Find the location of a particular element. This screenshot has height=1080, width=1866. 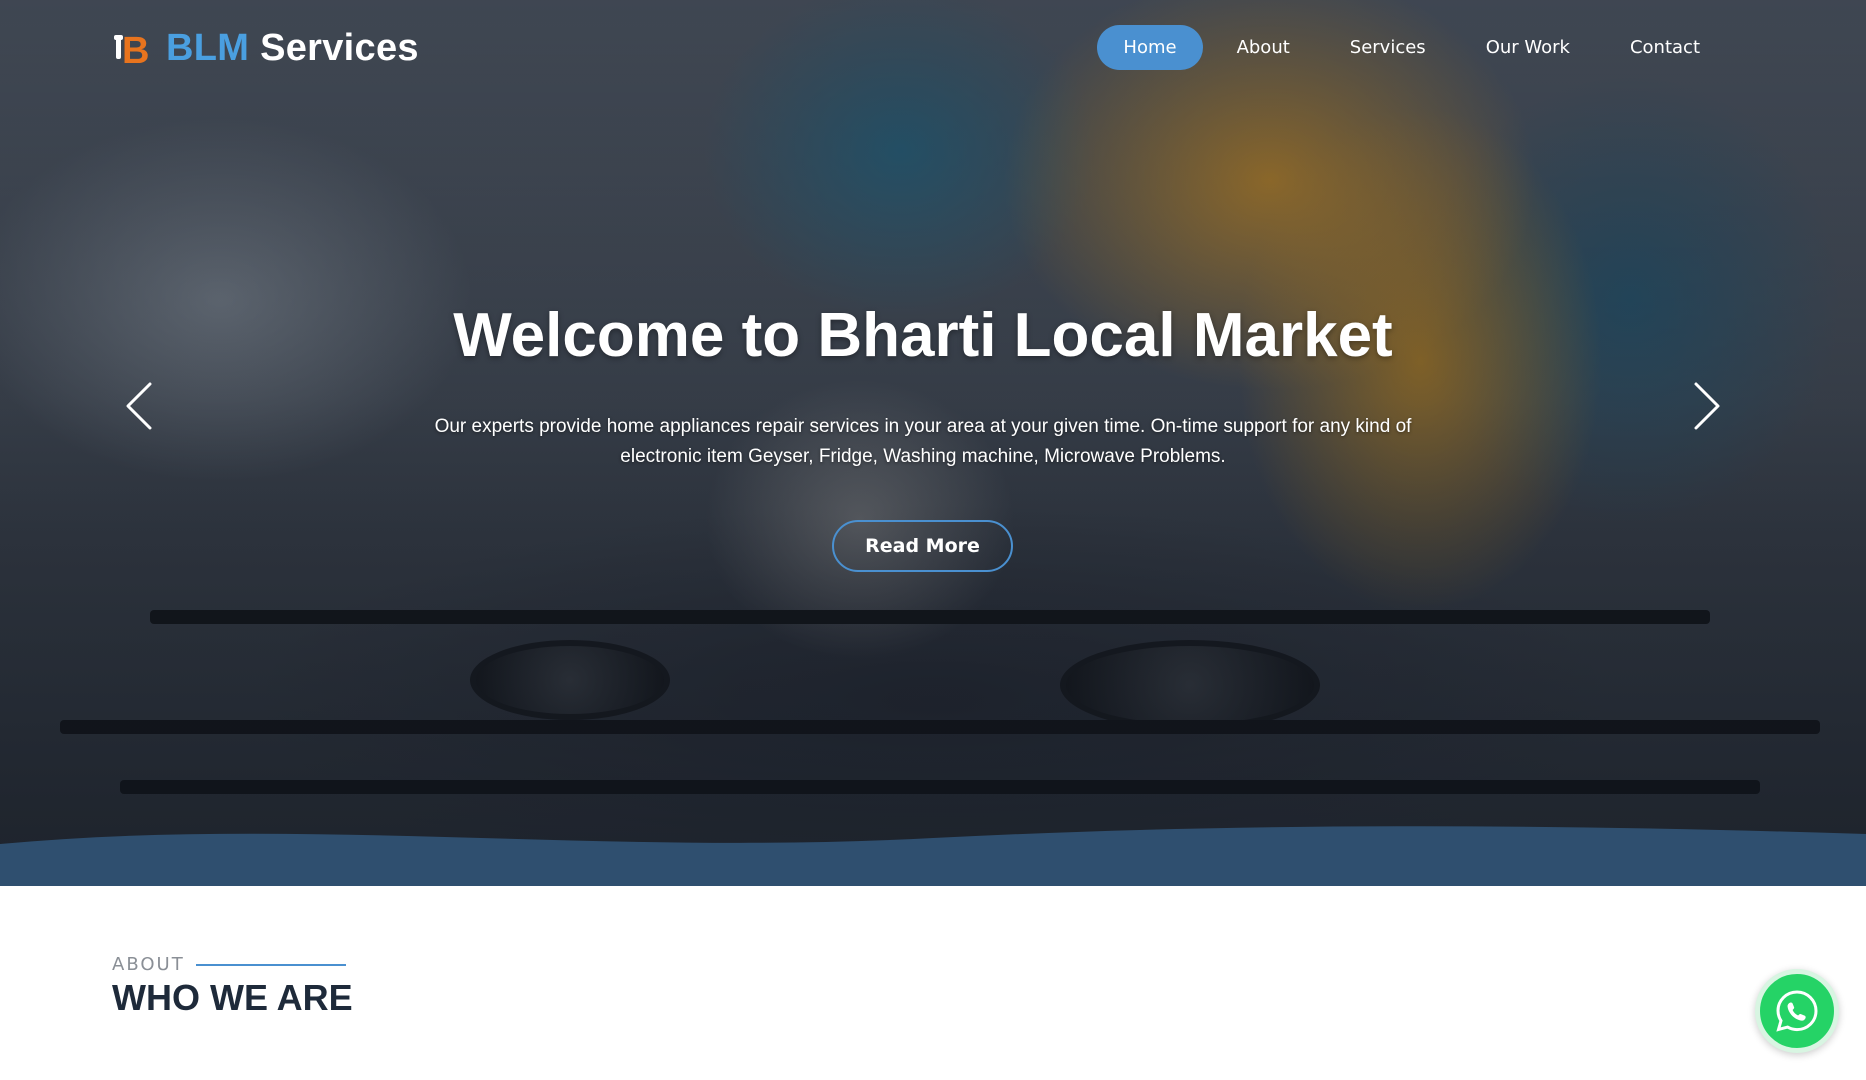

svg-text: B is located at coordinates (135, 49).